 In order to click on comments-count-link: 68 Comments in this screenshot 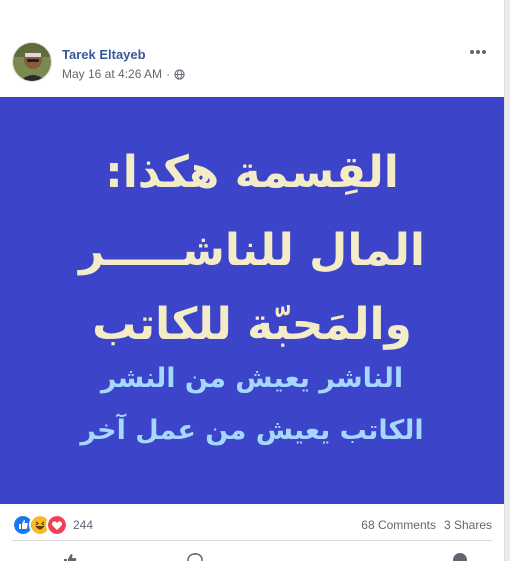, I will do `click(398, 525)`.